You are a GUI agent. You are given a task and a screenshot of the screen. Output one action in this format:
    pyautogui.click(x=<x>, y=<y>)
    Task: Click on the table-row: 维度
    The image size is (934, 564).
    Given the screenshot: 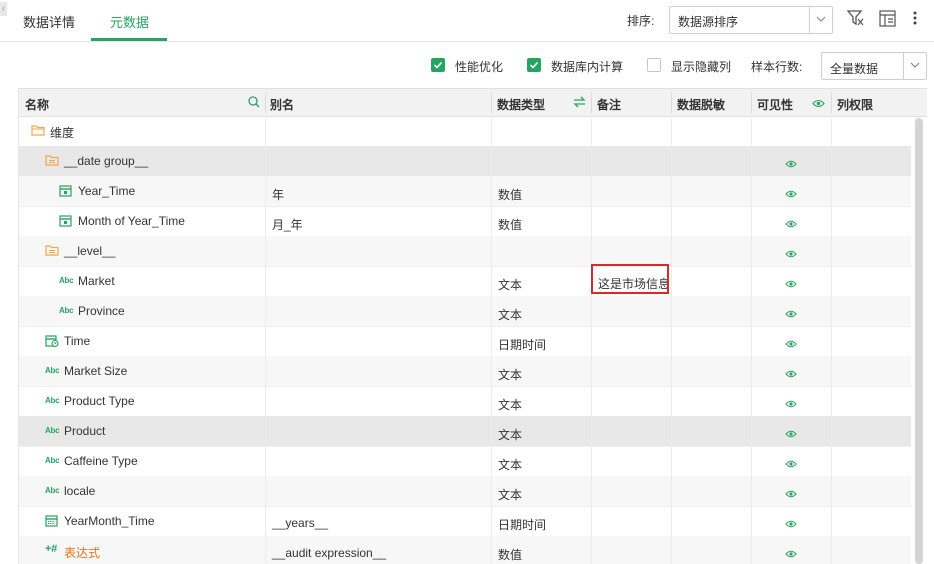 What is the action you would take?
    pyautogui.click(x=465, y=131)
    